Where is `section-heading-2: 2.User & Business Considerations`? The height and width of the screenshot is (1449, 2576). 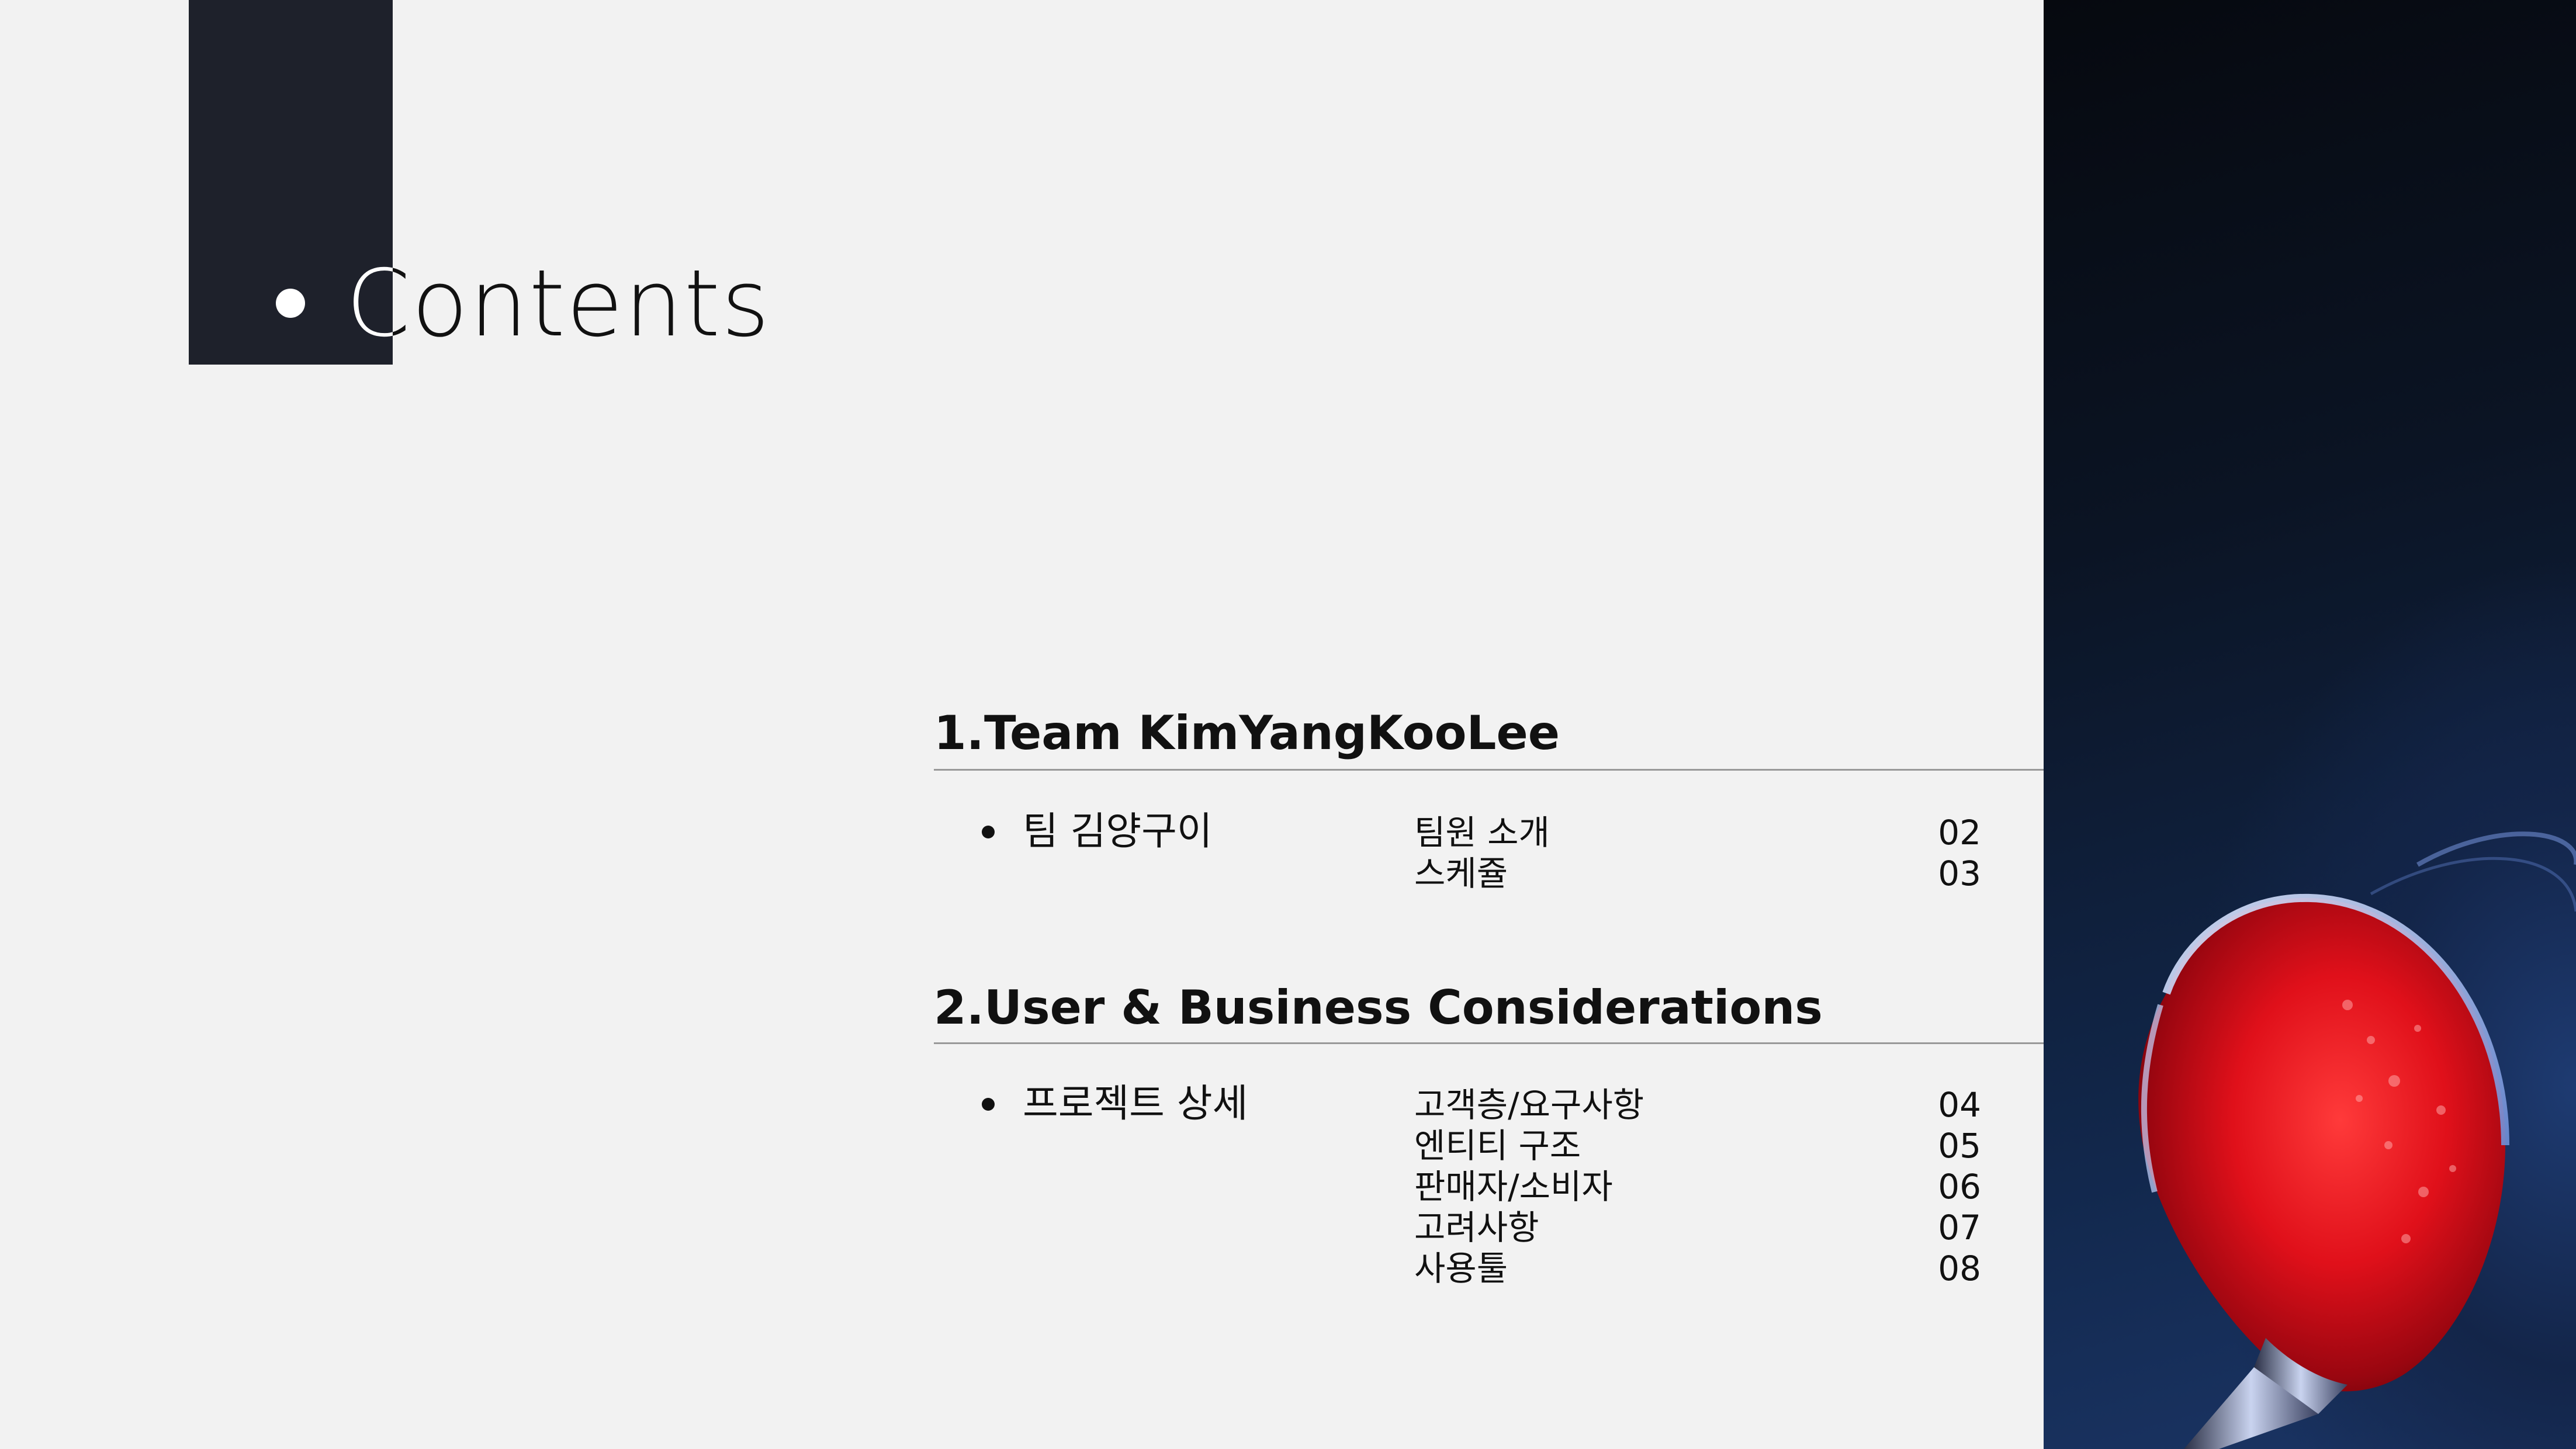 section-heading-2: 2.User & Business Considerations is located at coordinates (1378, 1007).